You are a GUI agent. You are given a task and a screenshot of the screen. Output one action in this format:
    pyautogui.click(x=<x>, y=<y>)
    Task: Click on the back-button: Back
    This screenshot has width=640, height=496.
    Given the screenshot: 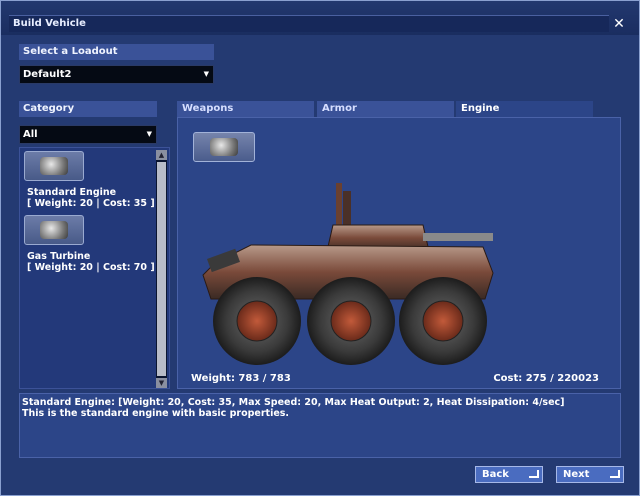 What is the action you would take?
    pyautogui.click(x=509, y=474)
    